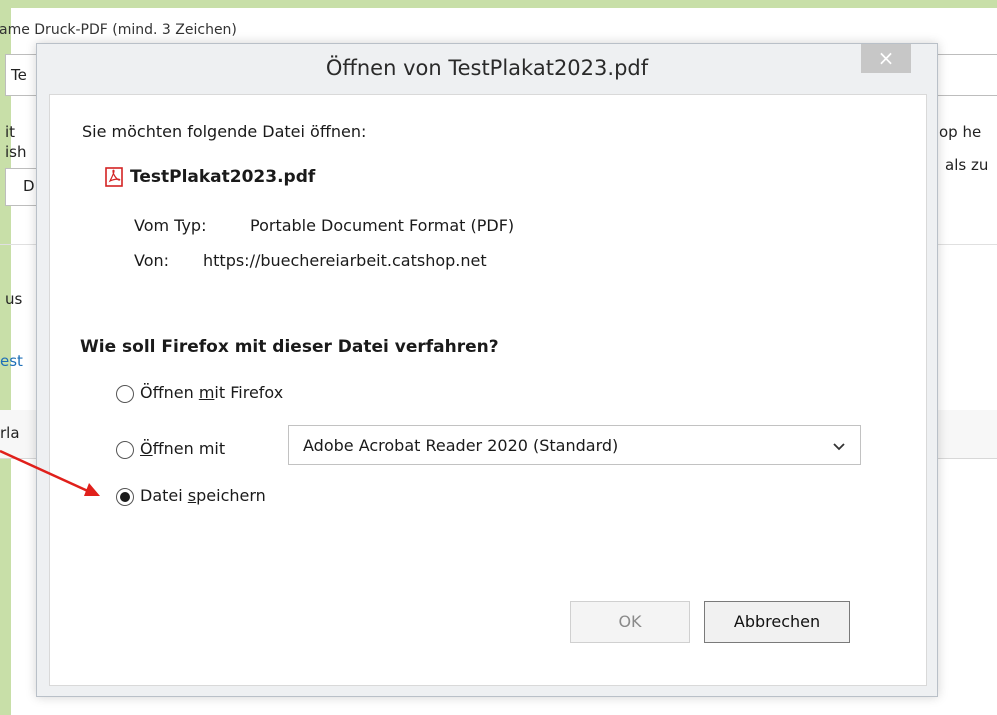  I want to click on background-field-label: ame Druck-PDF (mind. 3 Zeichen), so click(118, 30).